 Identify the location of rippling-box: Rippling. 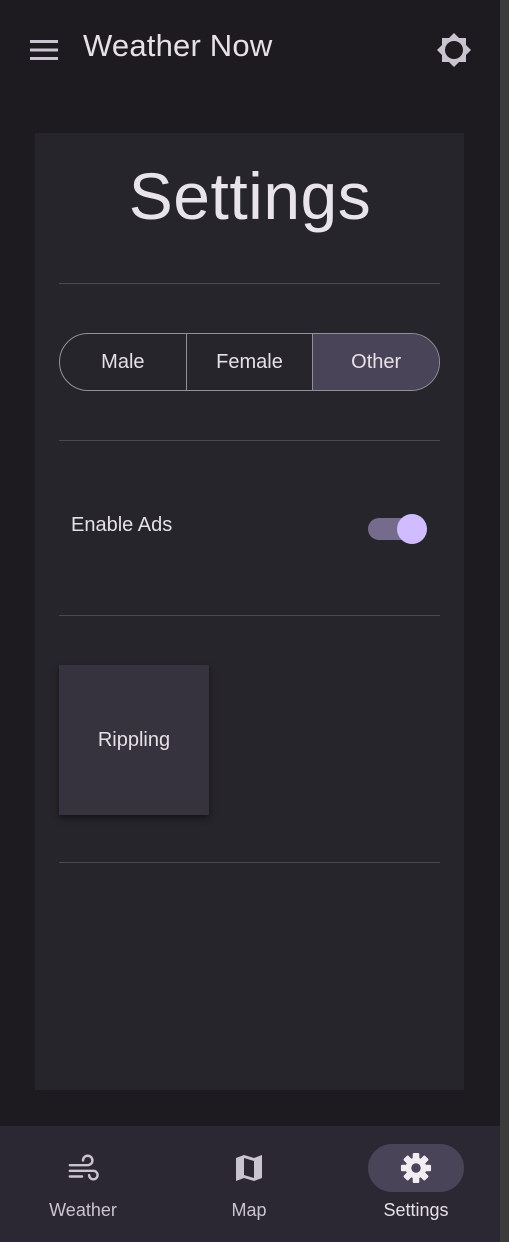
(134, 740).